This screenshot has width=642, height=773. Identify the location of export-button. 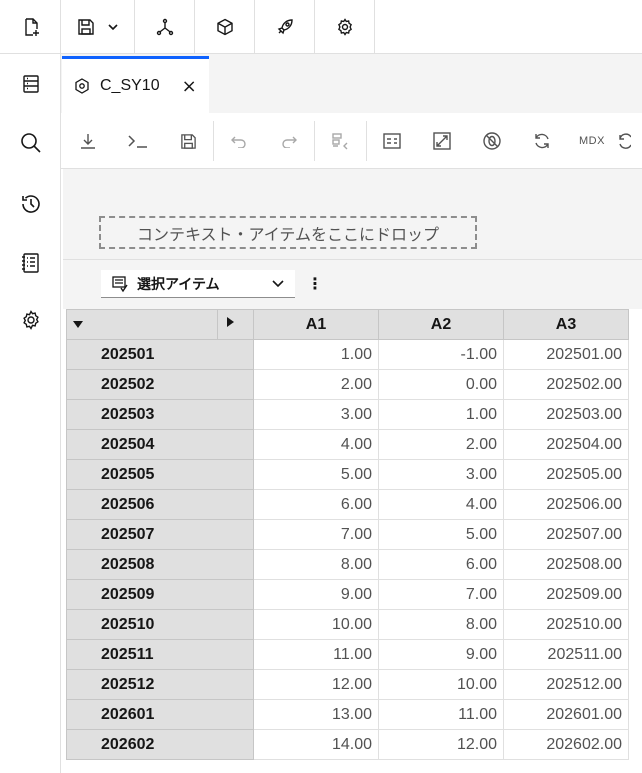
(88, 141).